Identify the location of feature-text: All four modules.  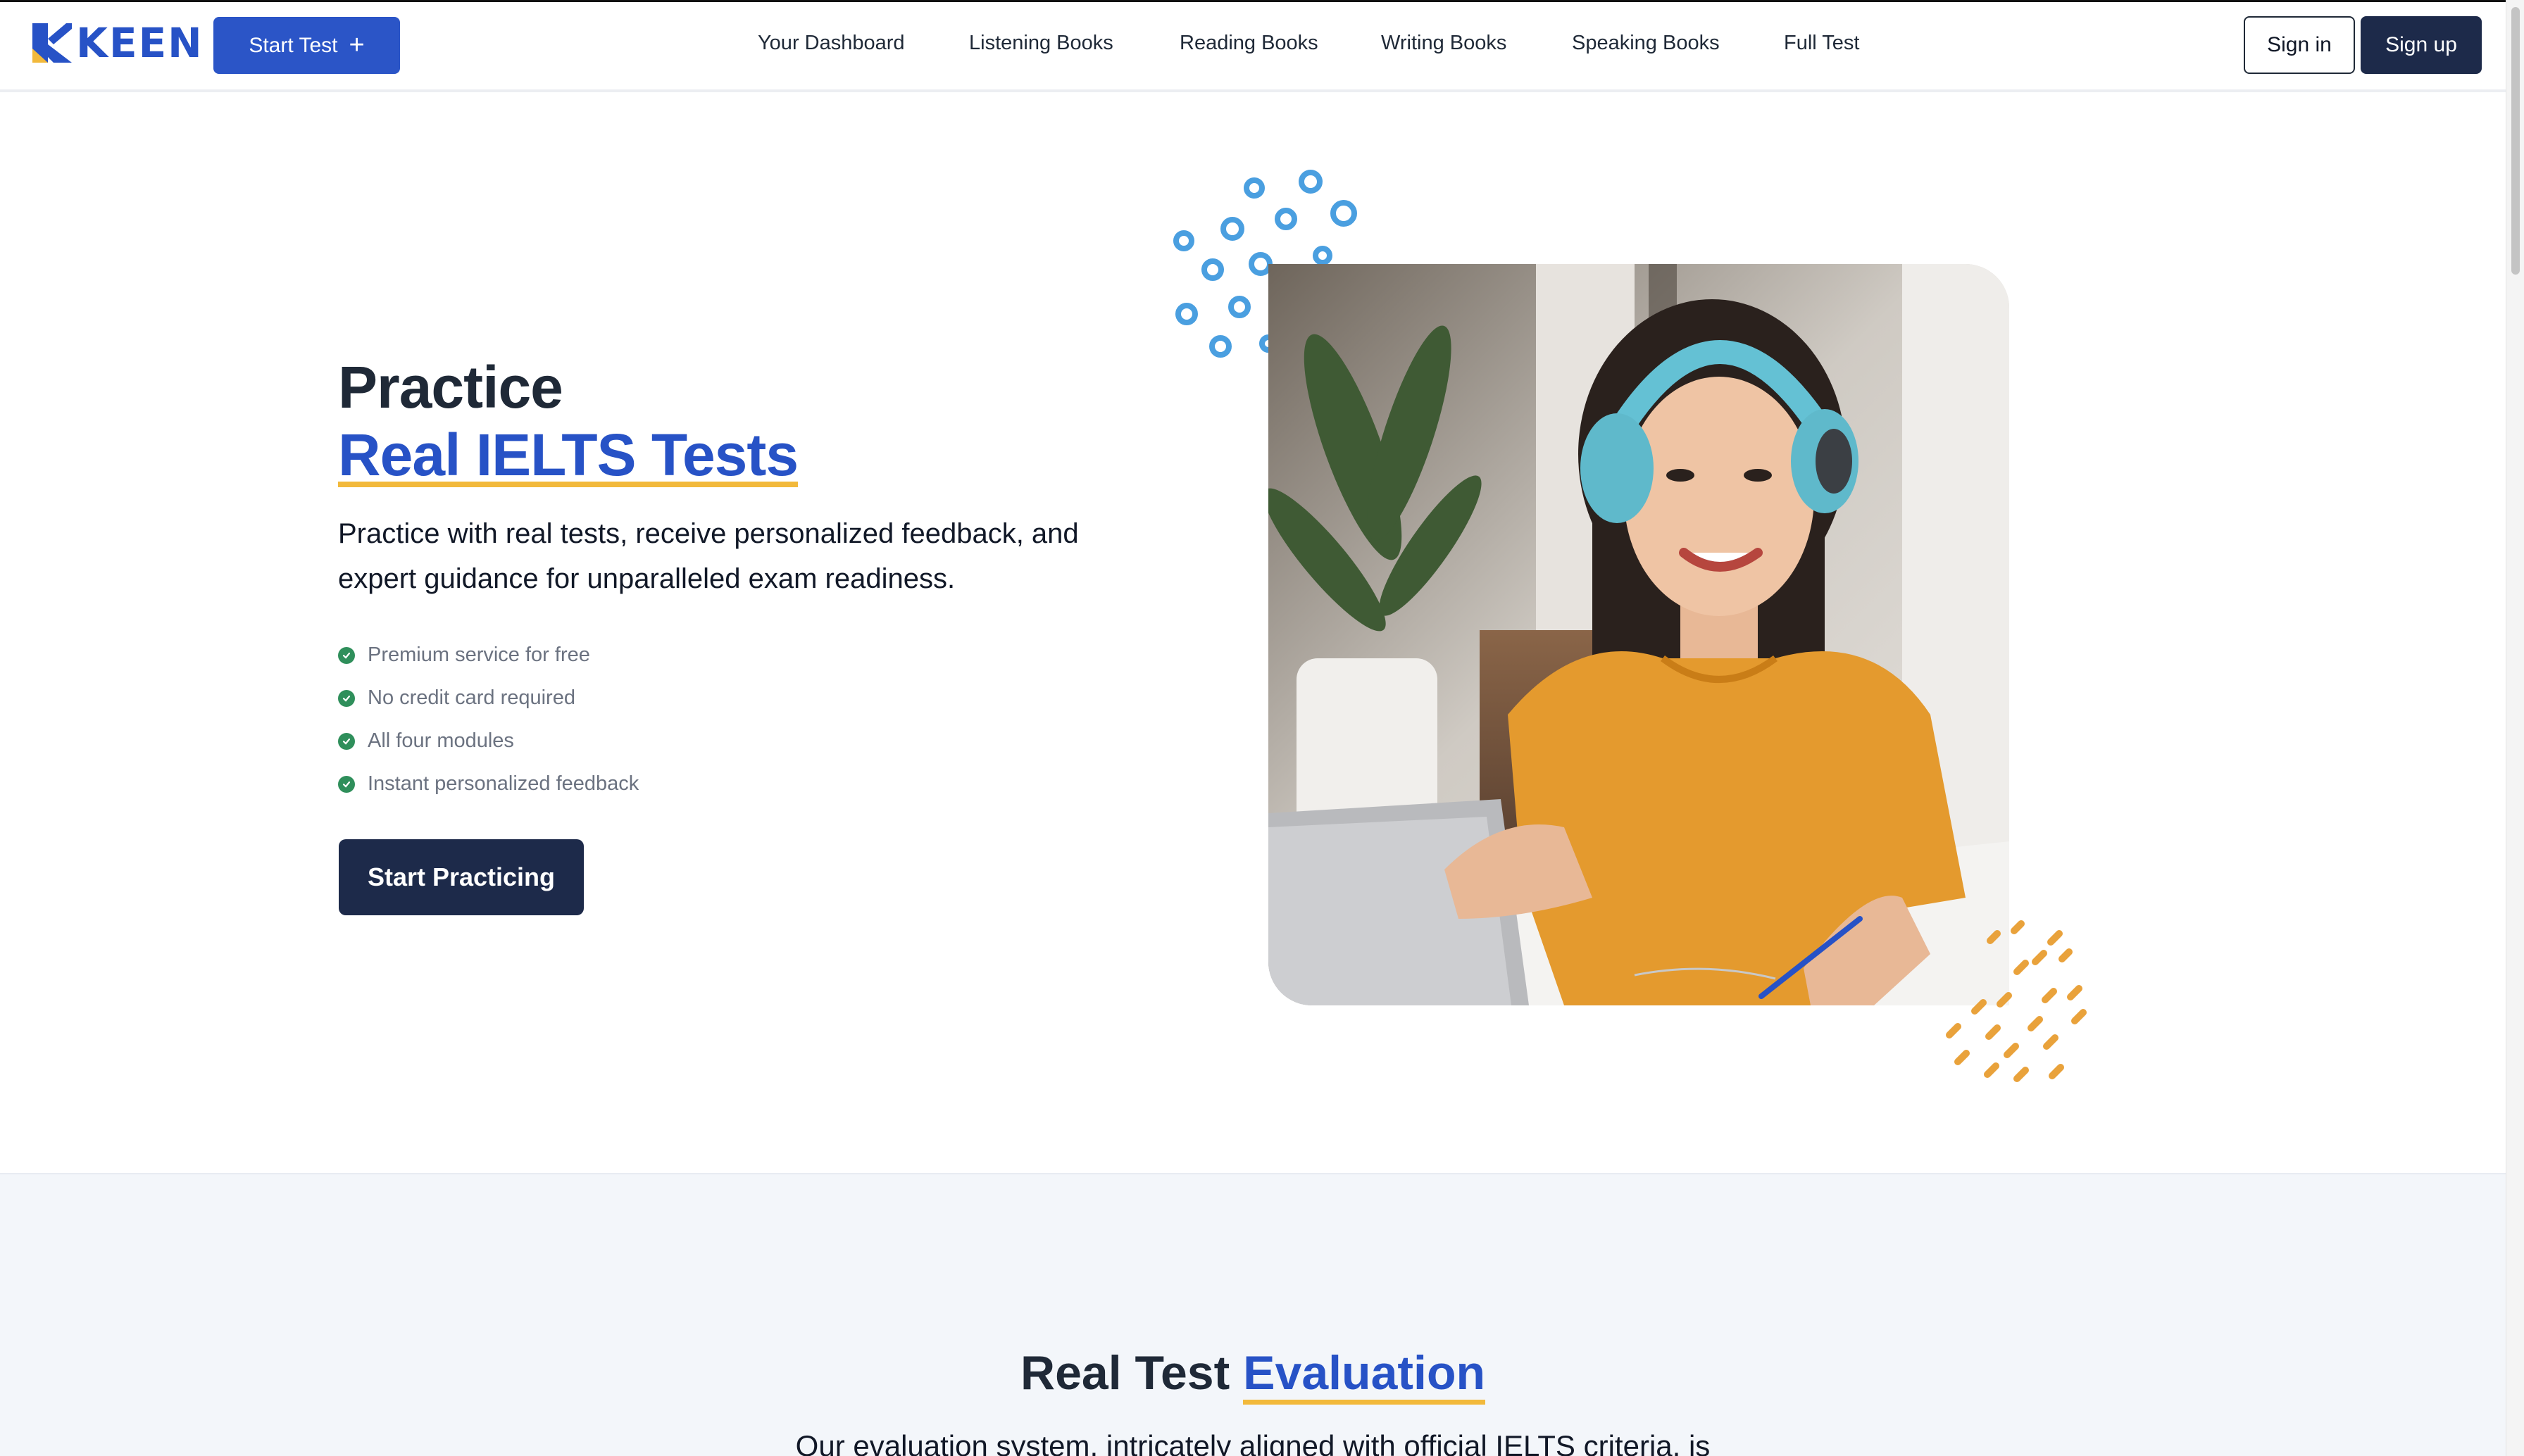
(441, 740).